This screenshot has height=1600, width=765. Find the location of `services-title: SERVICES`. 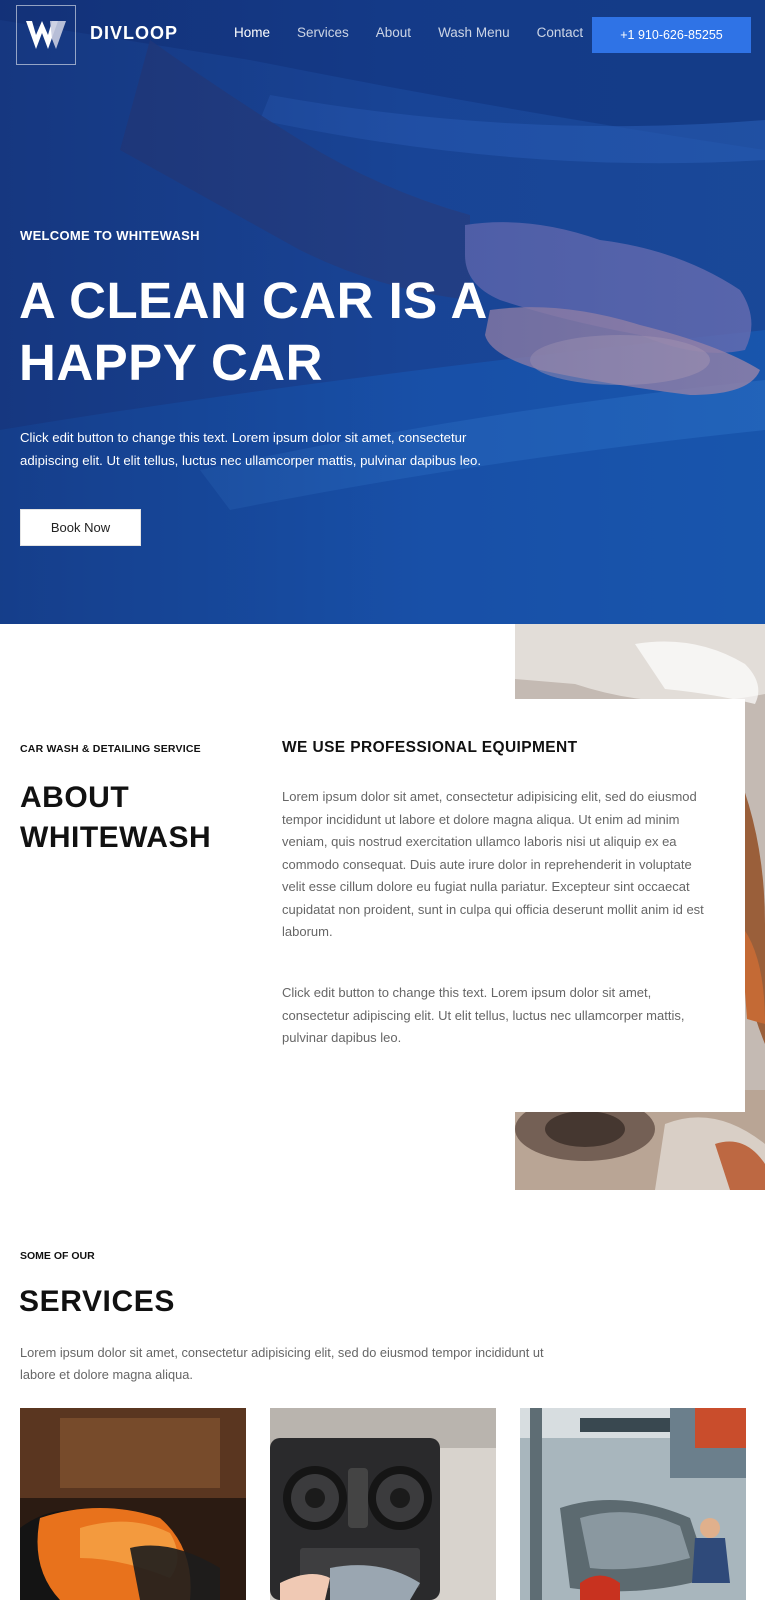

services-title: SERVICES is located at coordinates (97, 1301).